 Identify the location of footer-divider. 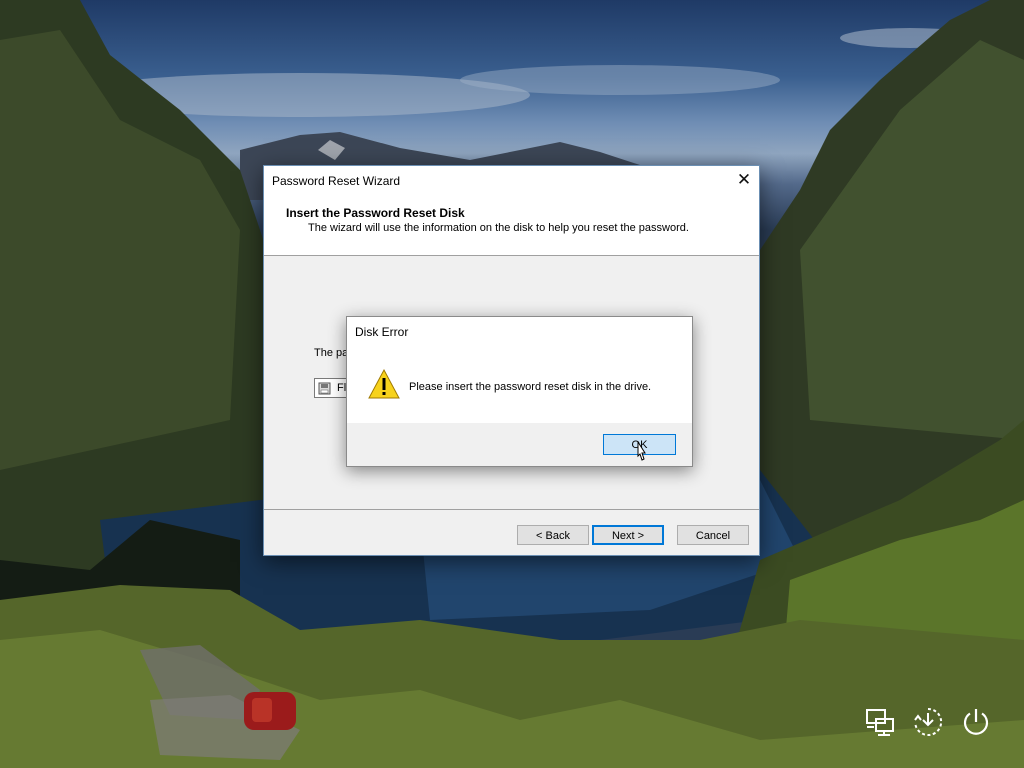
(511, 509).